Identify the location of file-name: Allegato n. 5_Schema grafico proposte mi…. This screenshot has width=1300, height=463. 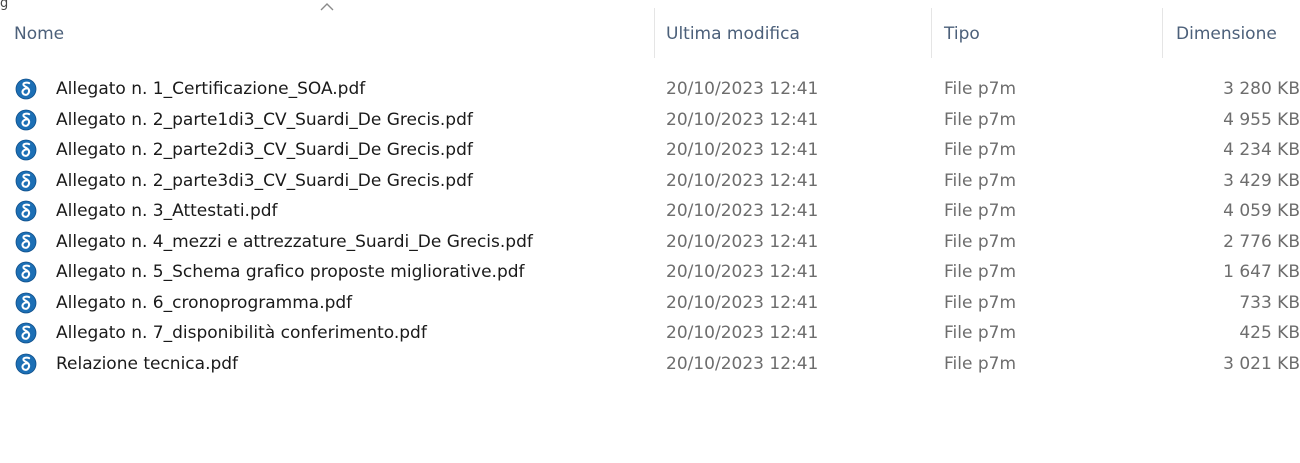
(290, 272).